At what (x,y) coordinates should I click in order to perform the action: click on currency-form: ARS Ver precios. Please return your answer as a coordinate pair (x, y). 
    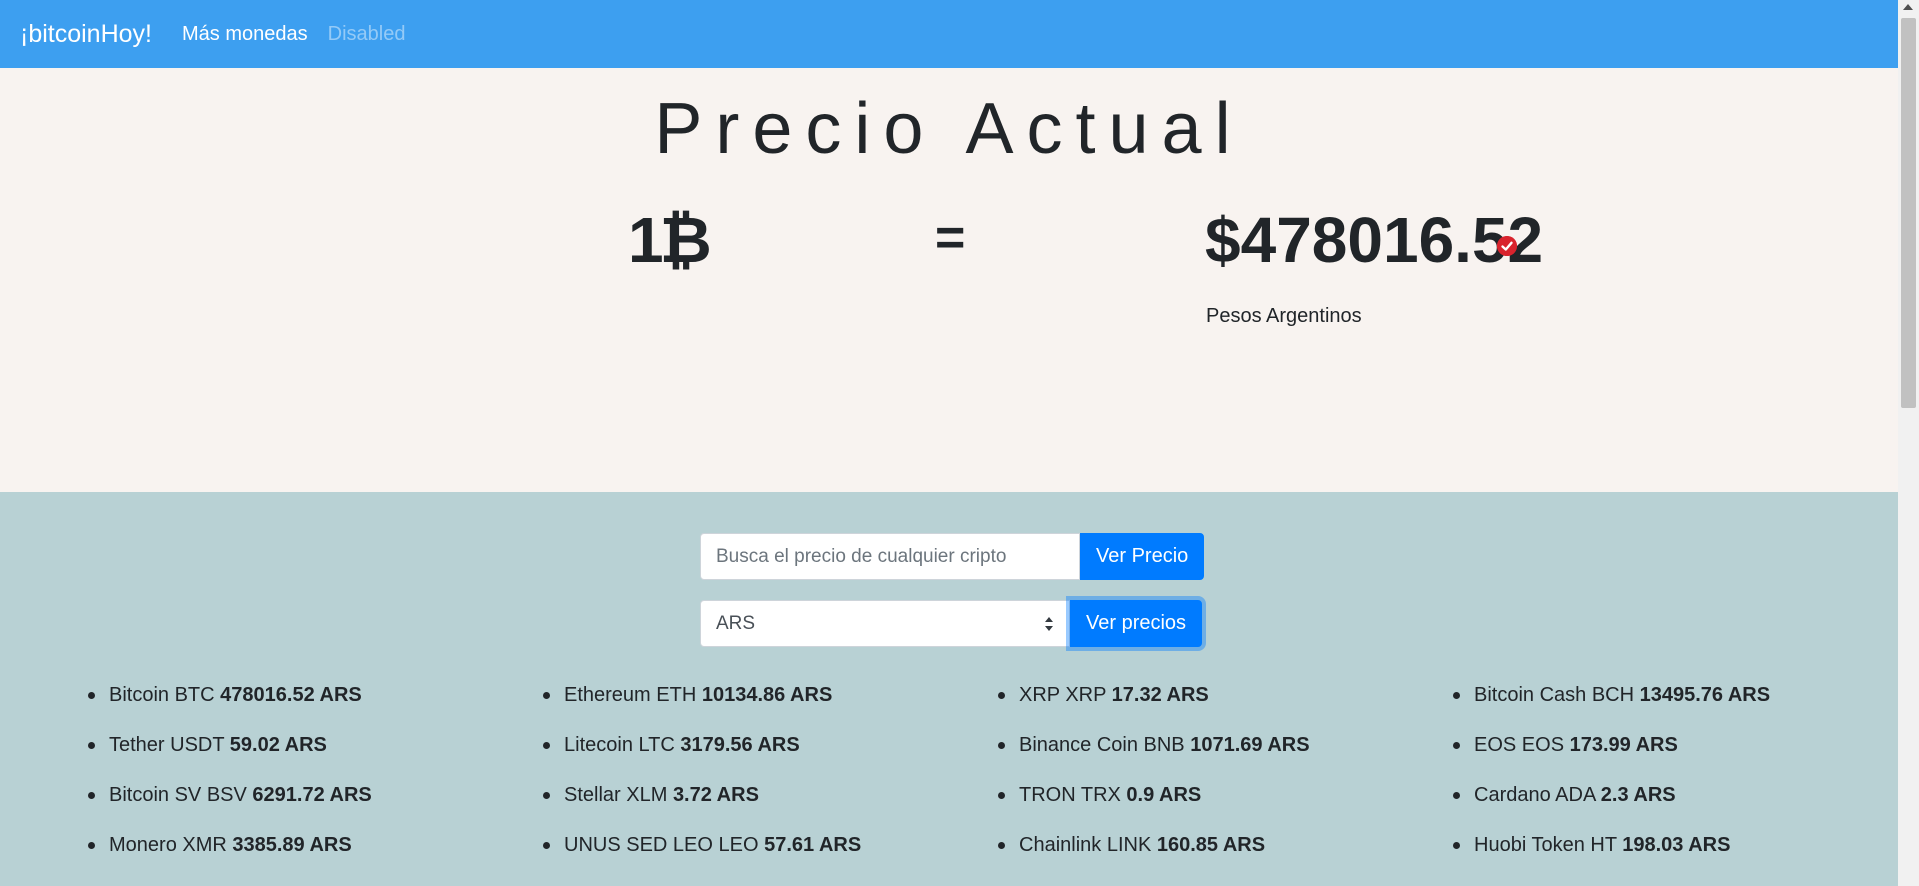
    Looking at the image, I should click on (951, 624).